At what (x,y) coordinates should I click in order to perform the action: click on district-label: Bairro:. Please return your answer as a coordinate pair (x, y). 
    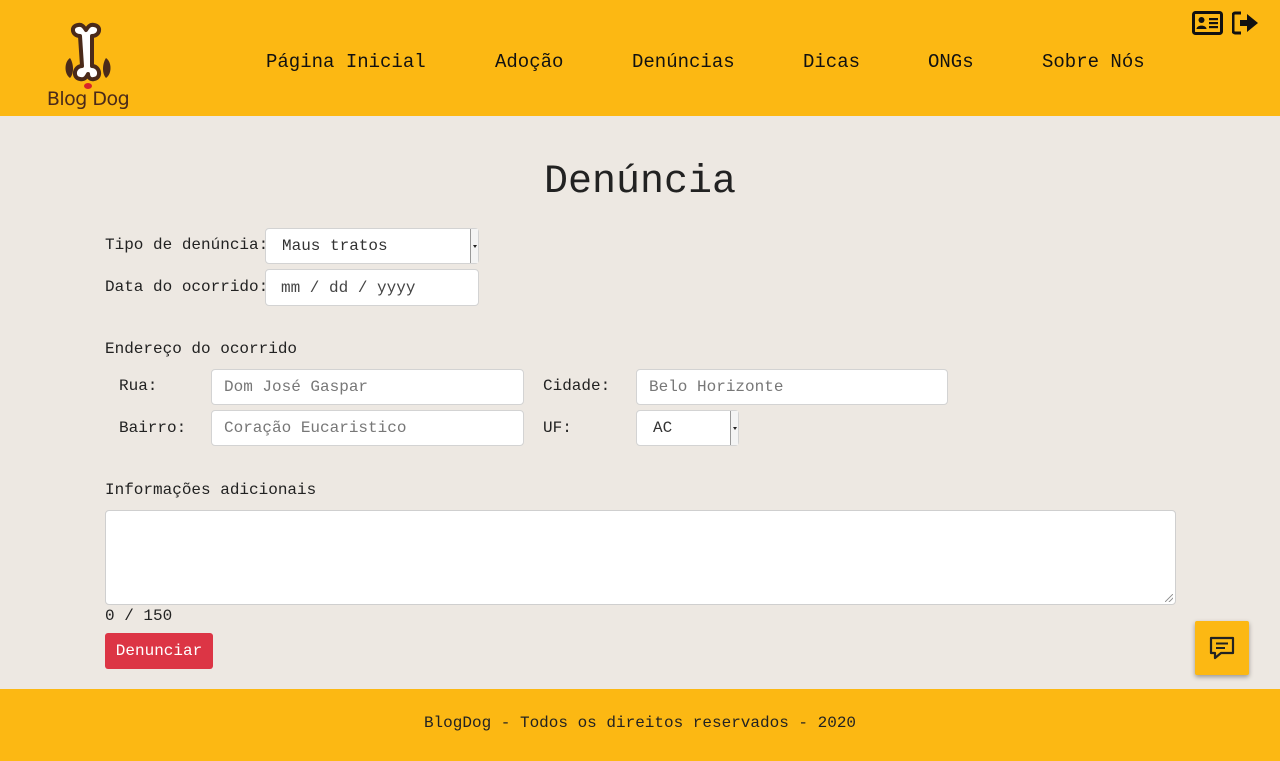
    Looking at the image, I should click on (153, 428).